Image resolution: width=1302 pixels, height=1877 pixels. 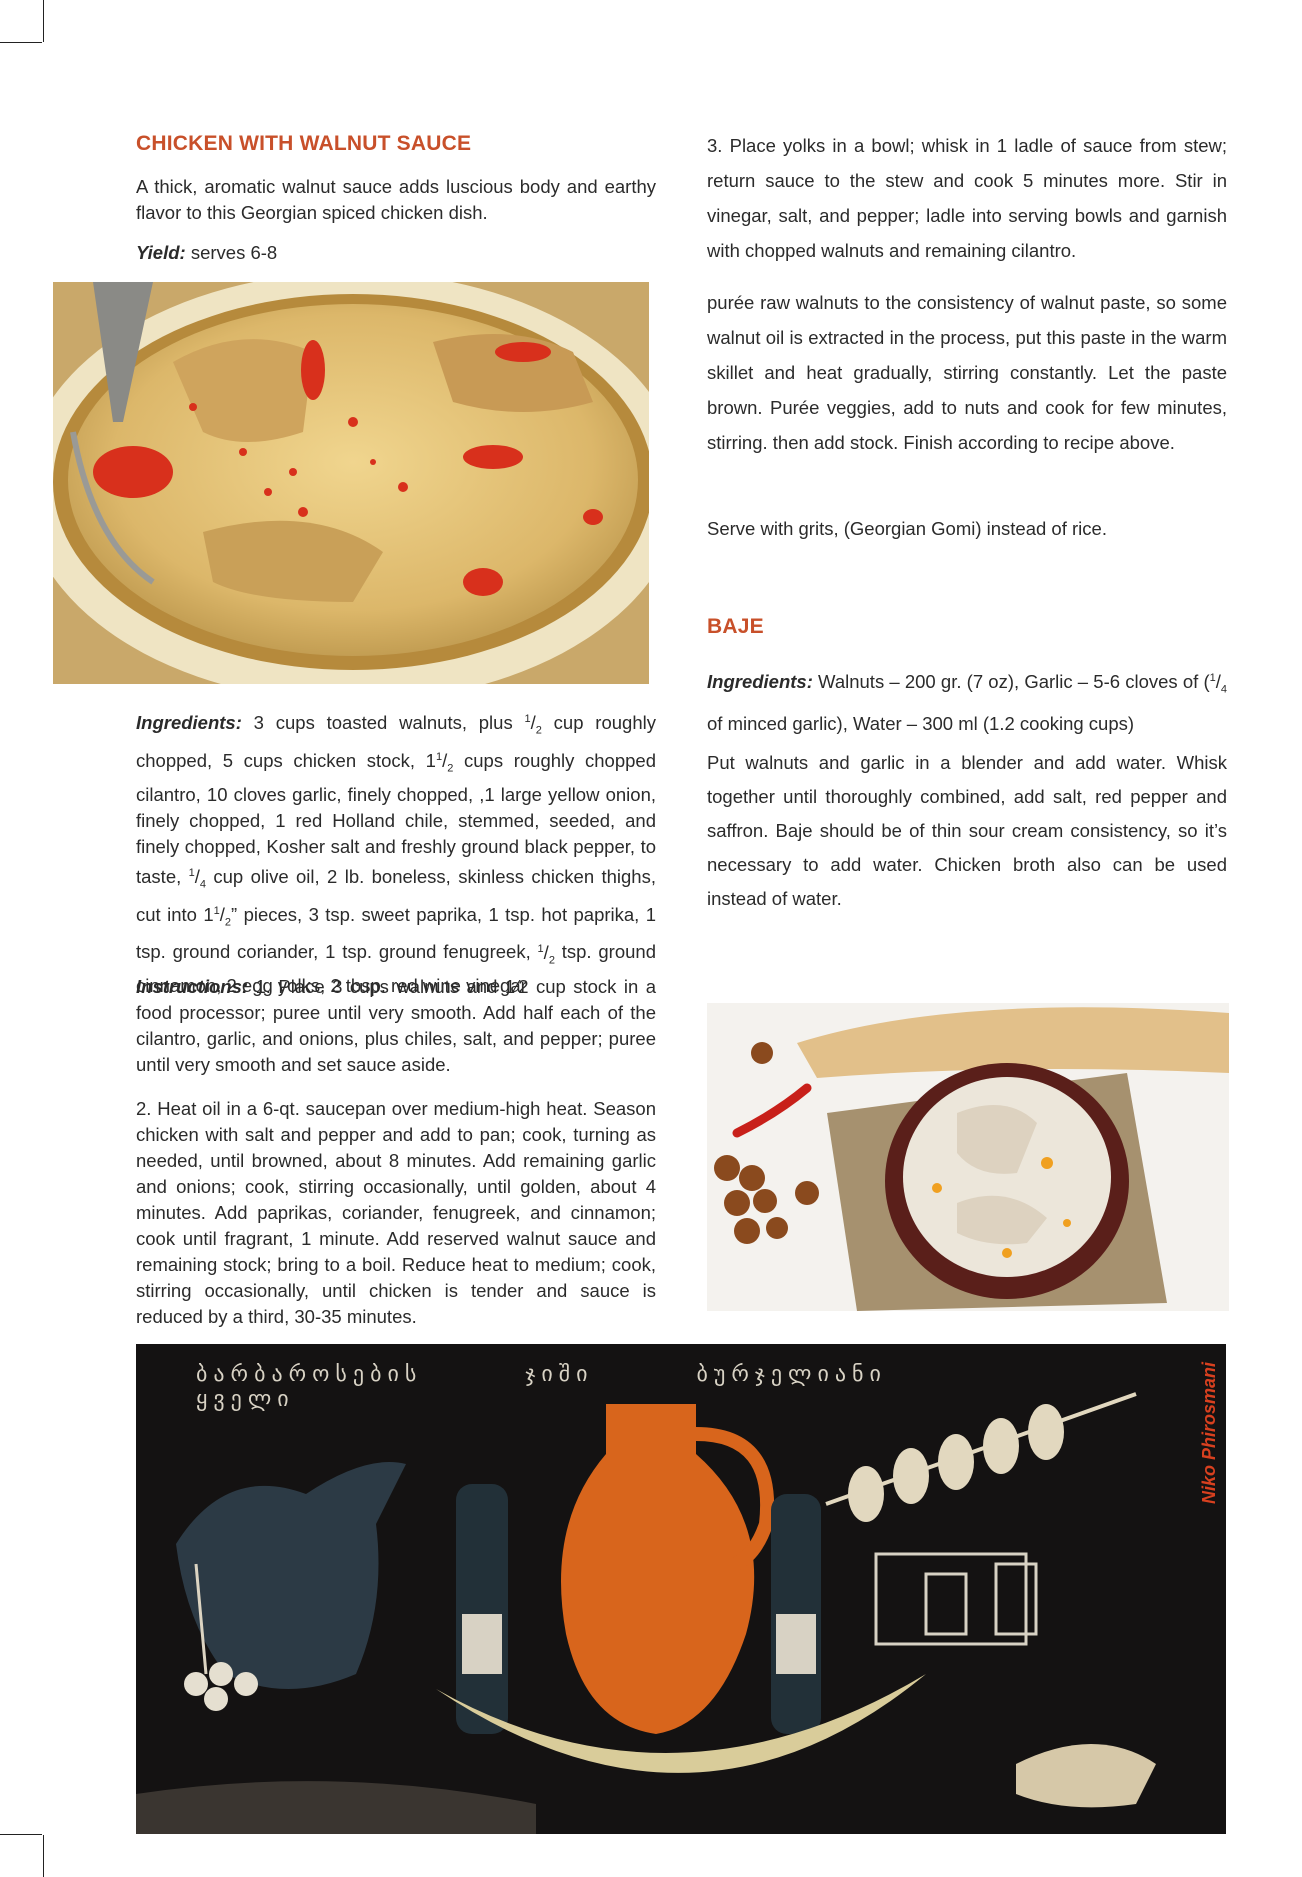 What do you see at coordinates (231, 252) in the screenshot?
I see `yield-value: serves 6-8` at bounding box center [231, 252].